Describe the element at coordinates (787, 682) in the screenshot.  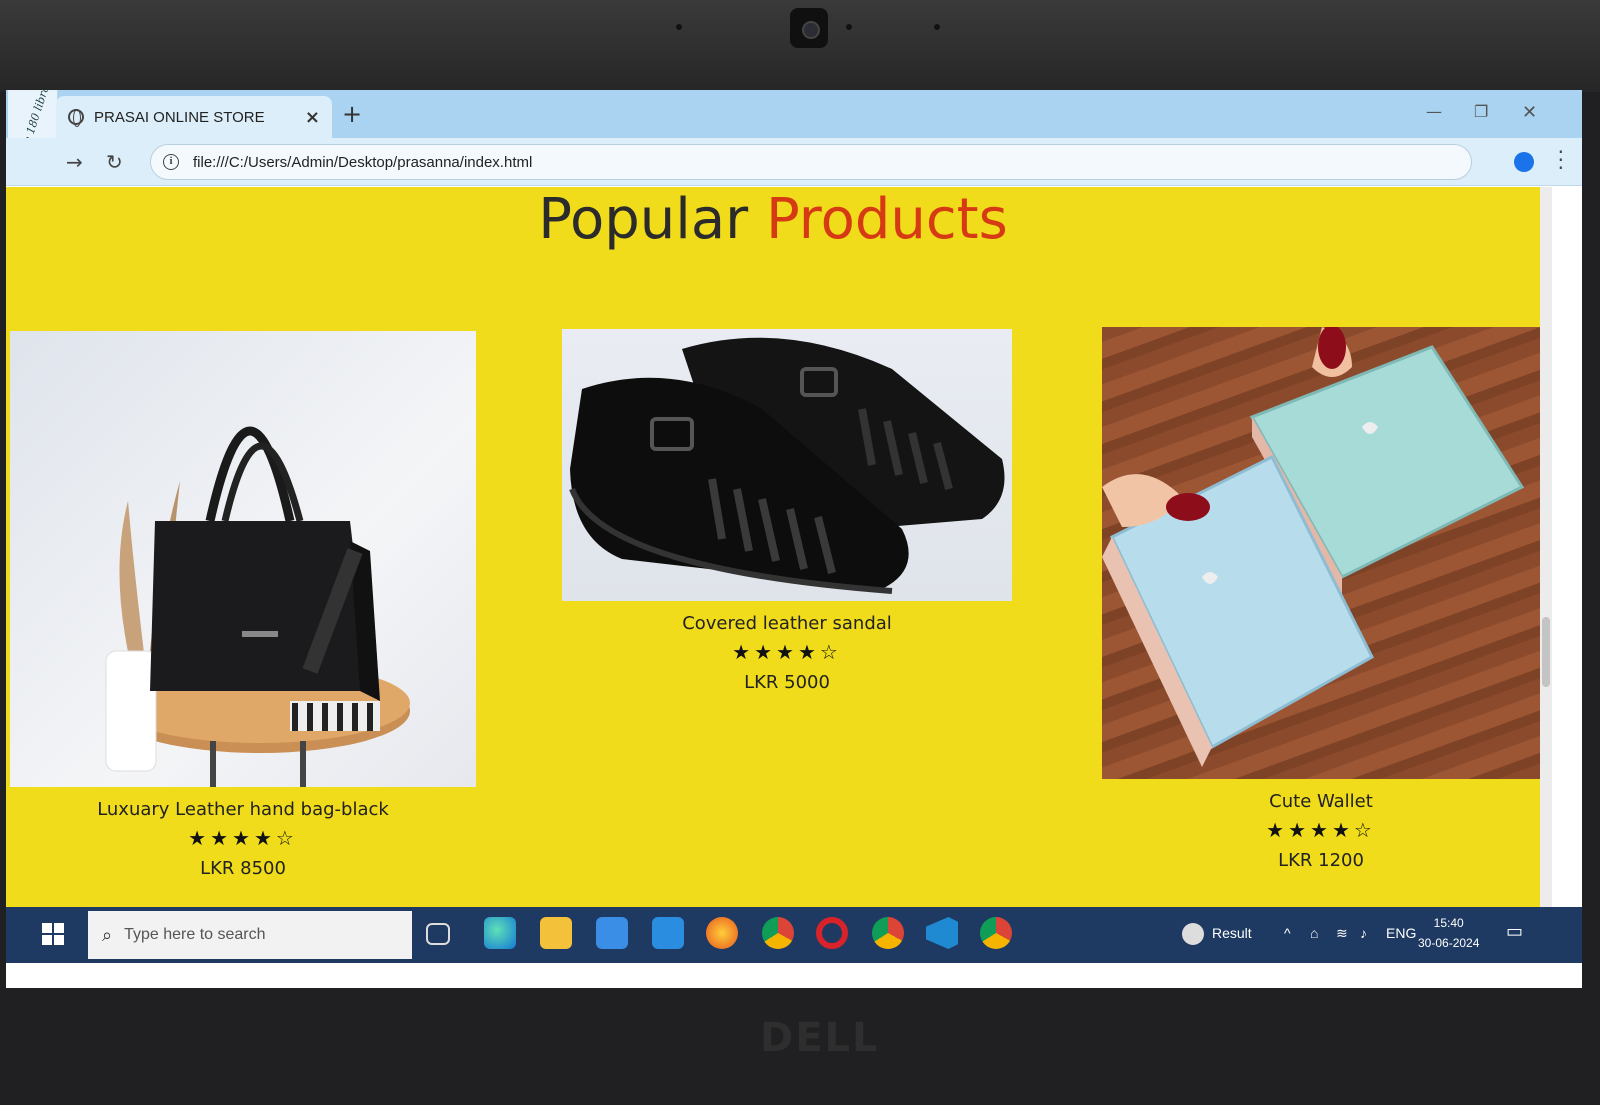
I see `product-price: LKR 5000` at that location.